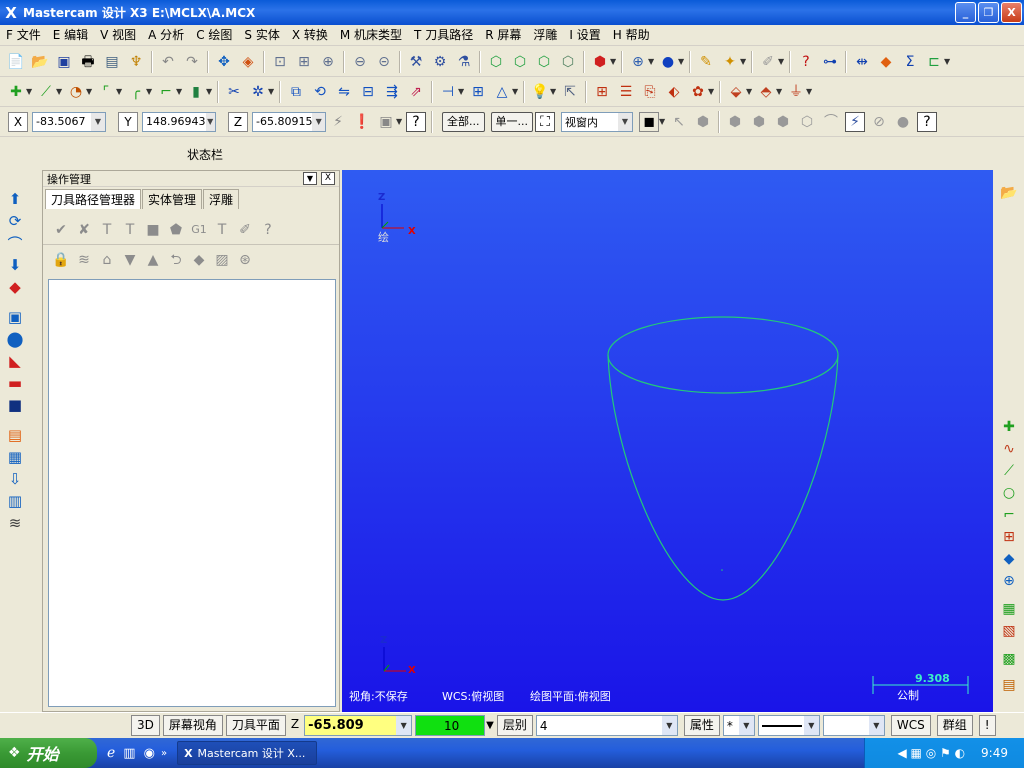 This screenshot has height=768, width=1024. What do you see at coordinates (464, 62) in the screenshot?
I see `toolpath-verify-icon: ⚗` at bounding box center [464, 62].